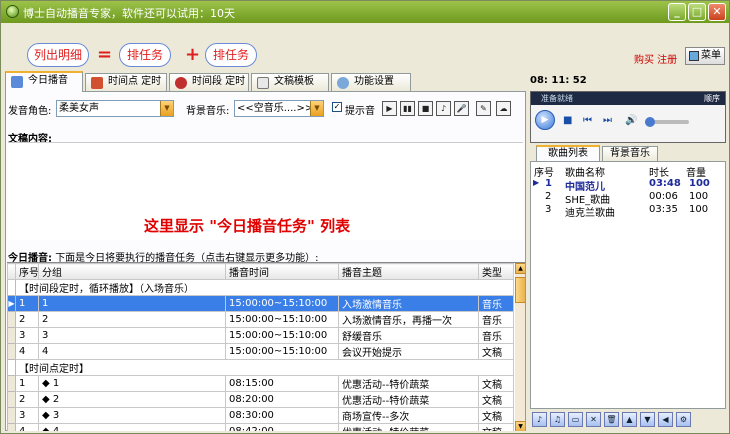  Describe the element at coordinates (567, 120) in the screenshot. I see `player-stop-icon: ■` at that location.